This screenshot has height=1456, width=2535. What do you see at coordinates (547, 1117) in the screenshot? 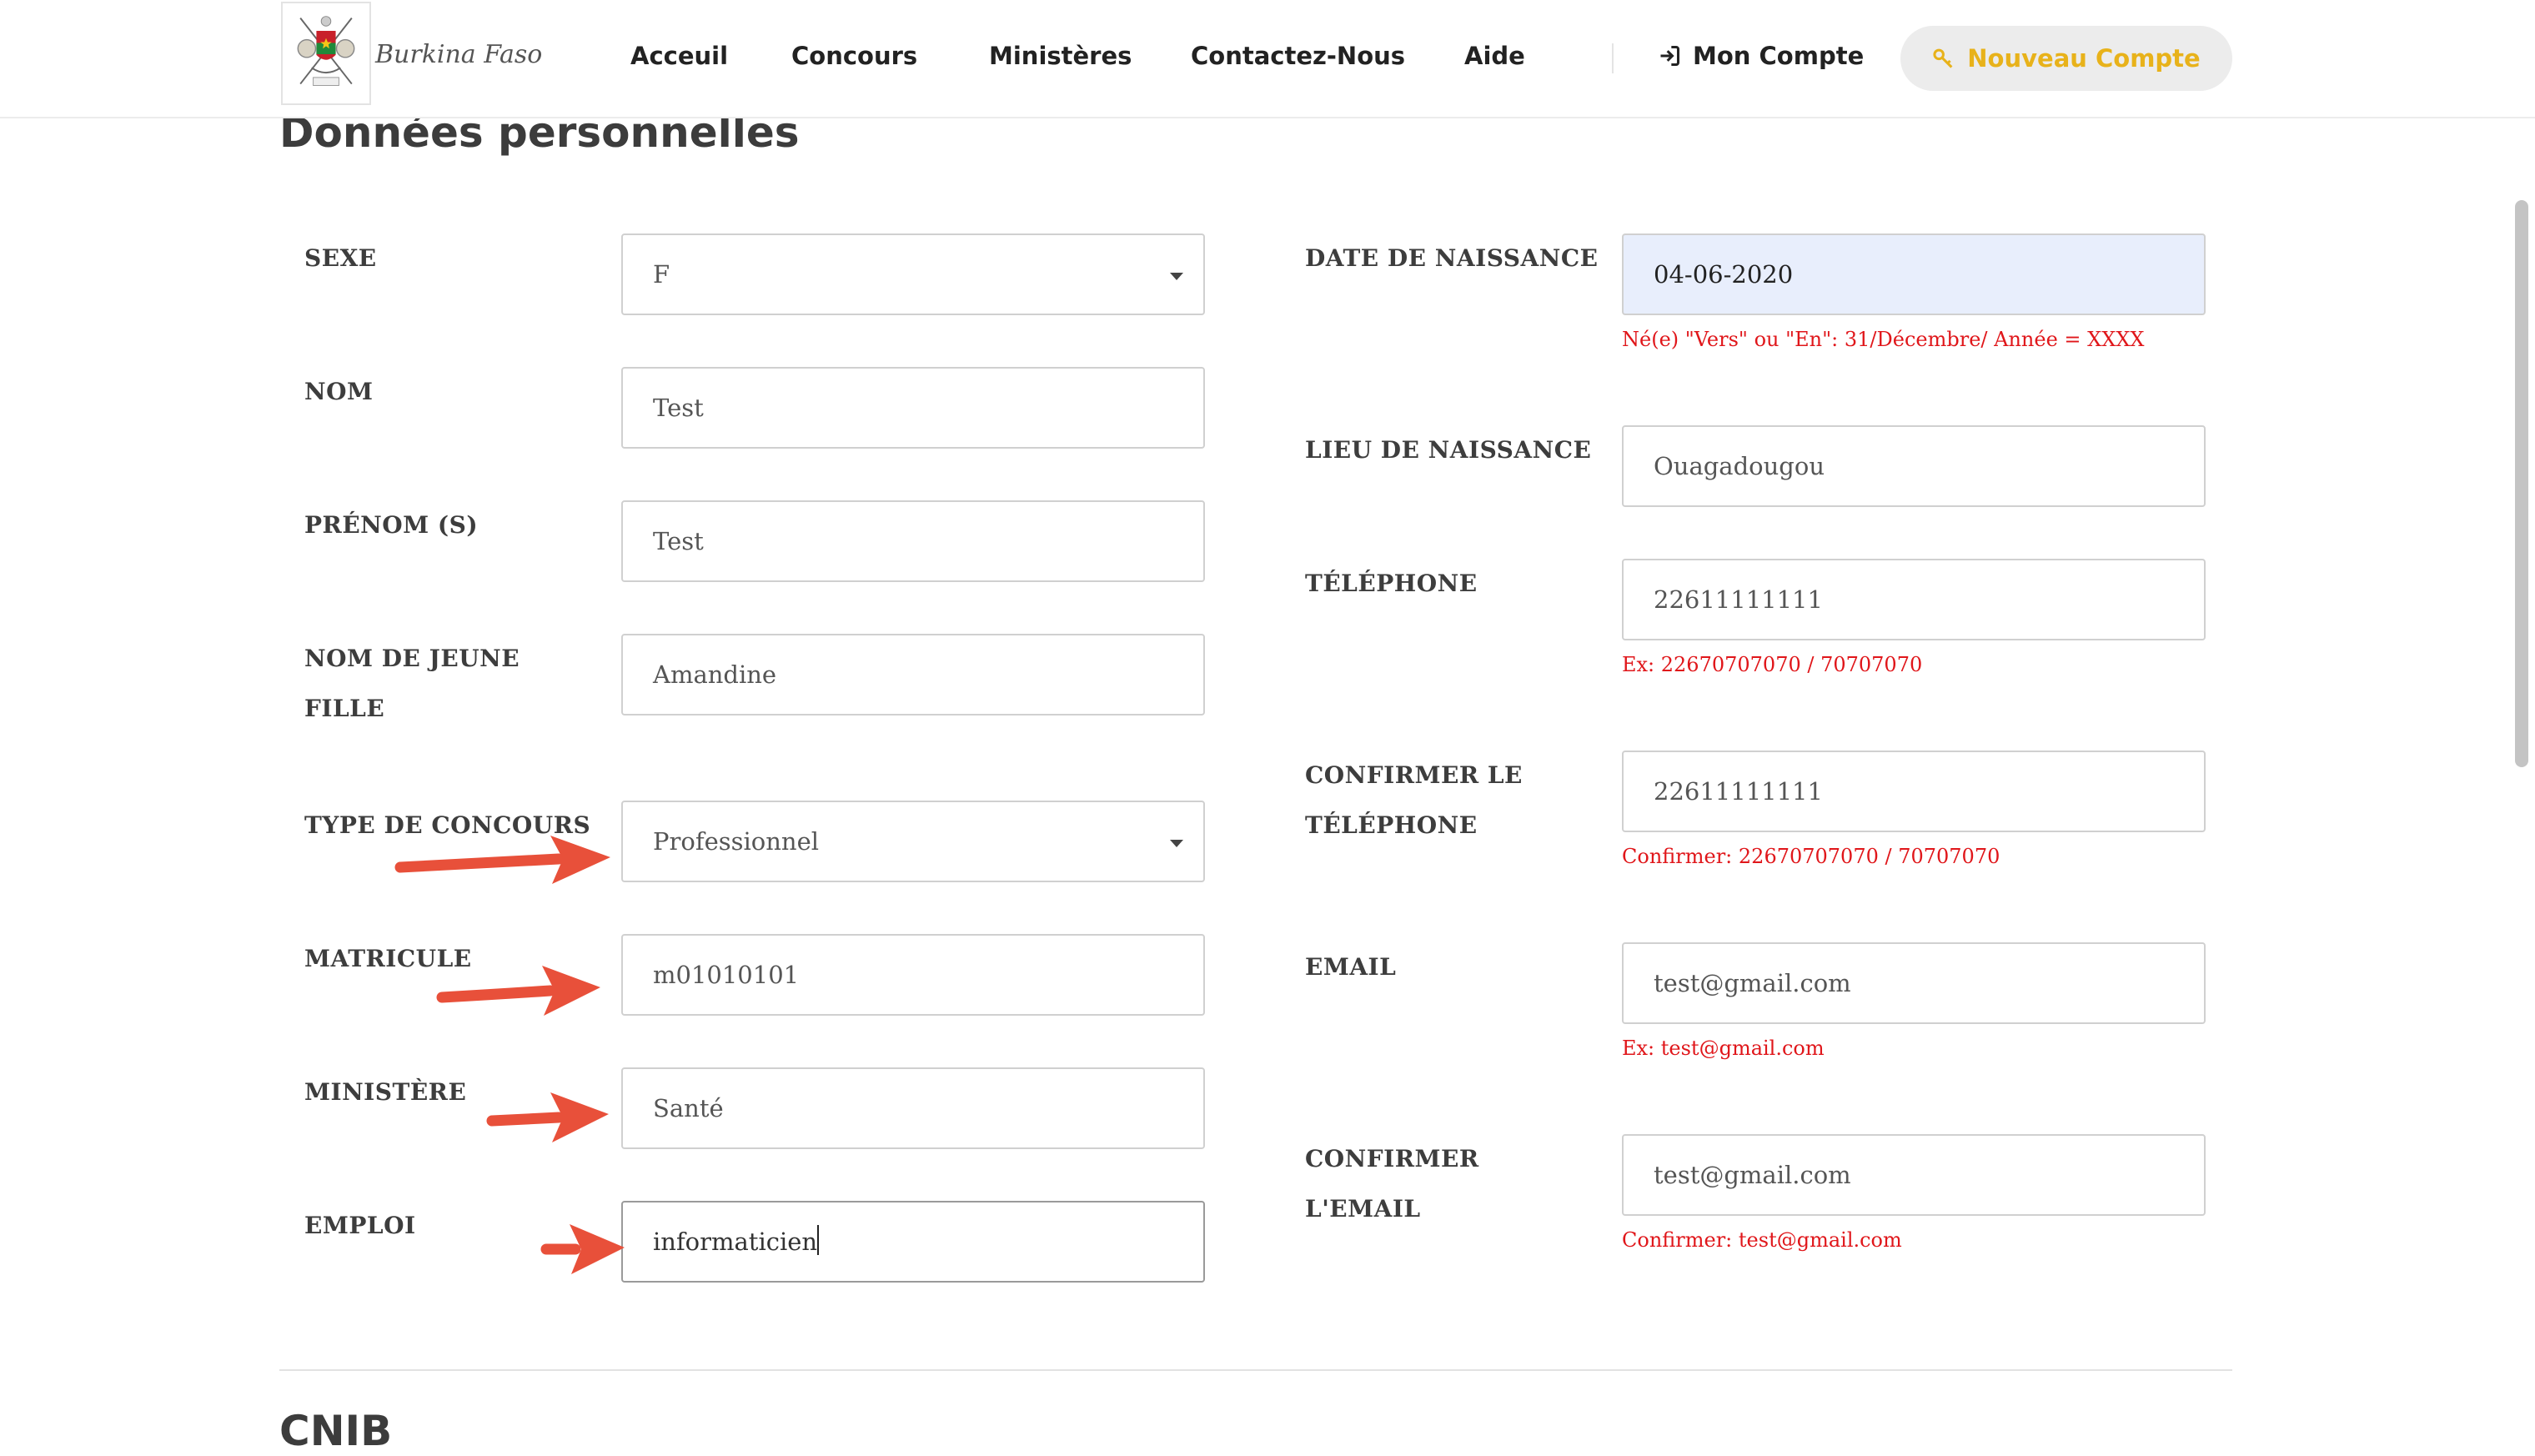
I see `arrow-annotation-ministere` at bounding box center [547, 1117].